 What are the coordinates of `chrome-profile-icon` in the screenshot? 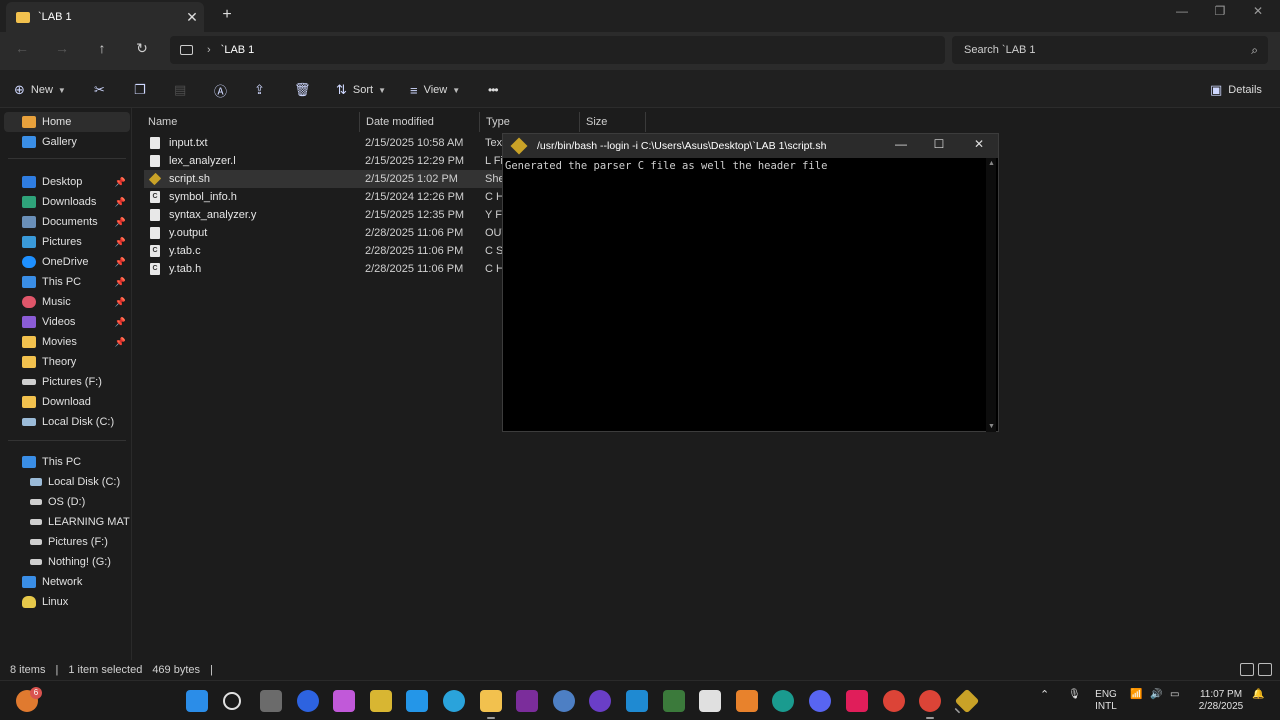 It's located at (930, 704).